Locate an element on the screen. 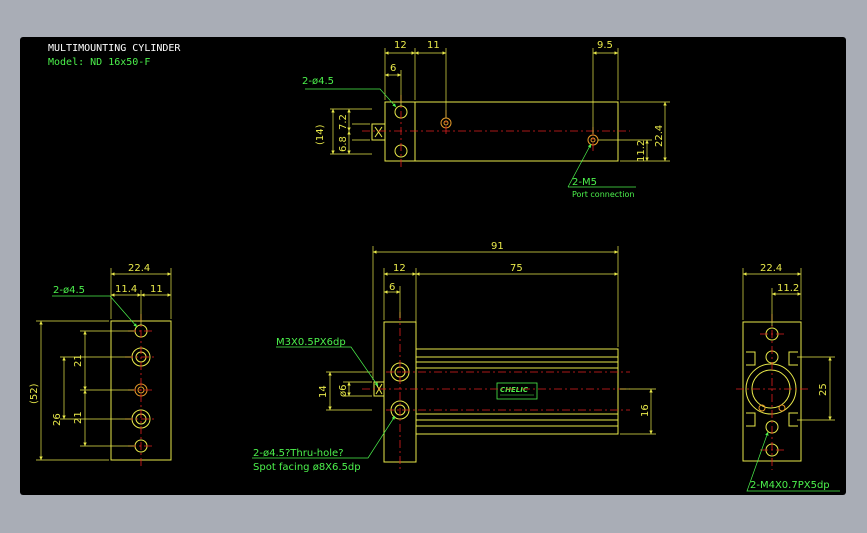 Image resolution: width=867 pixels, height=533 pixels. right-dim-22-4: 22.4 is located at coordinates (771, 268).